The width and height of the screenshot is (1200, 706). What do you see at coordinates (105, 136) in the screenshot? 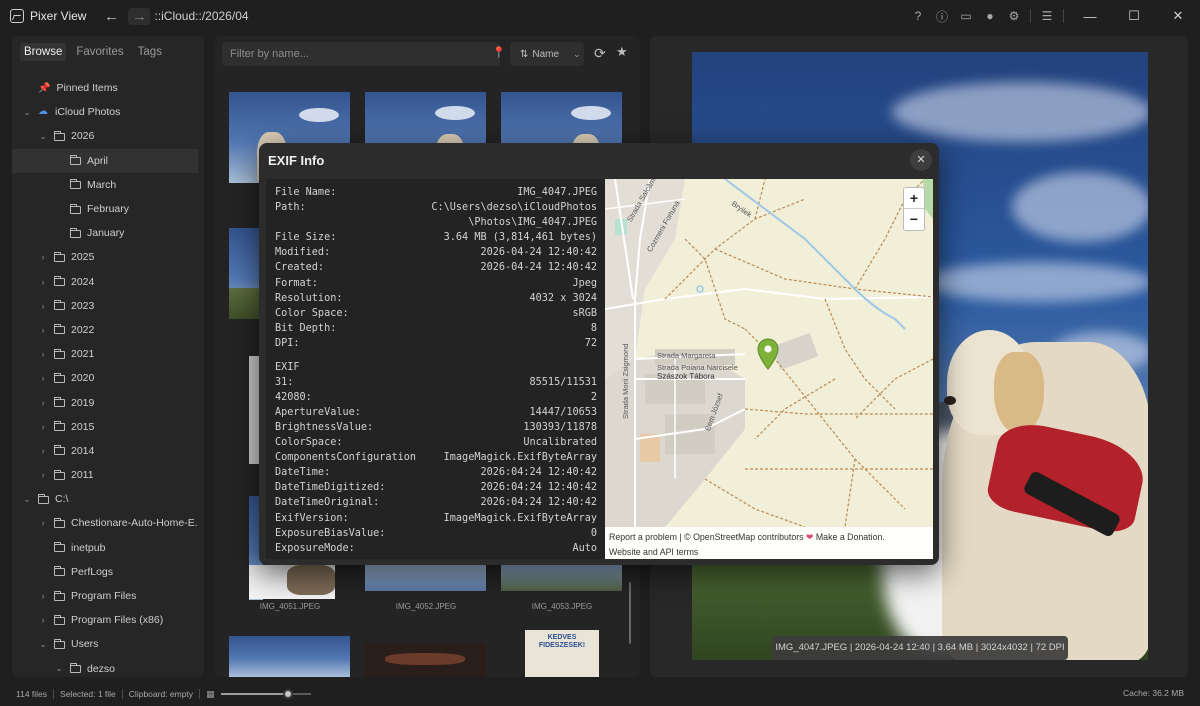
I see `tree-item: ⌄ 2026` at bounding box center [105, 136].